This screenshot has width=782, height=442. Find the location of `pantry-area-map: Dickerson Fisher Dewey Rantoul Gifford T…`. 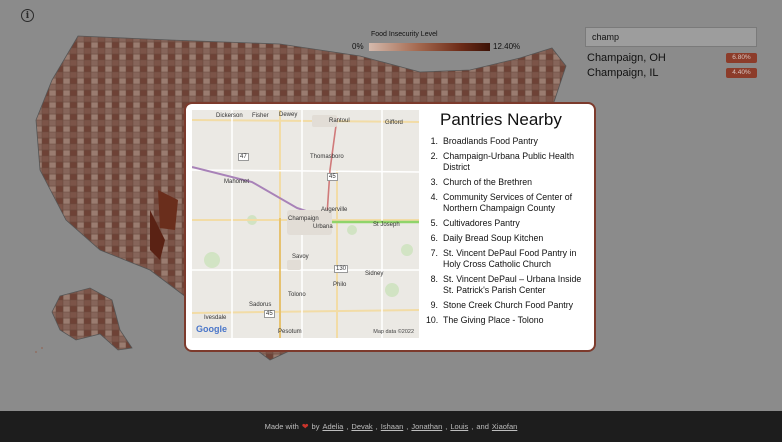

pantry-area-map: Dickerson Fisher Dewey Rantoul Gifford T… is located at coordinates (305, 224).